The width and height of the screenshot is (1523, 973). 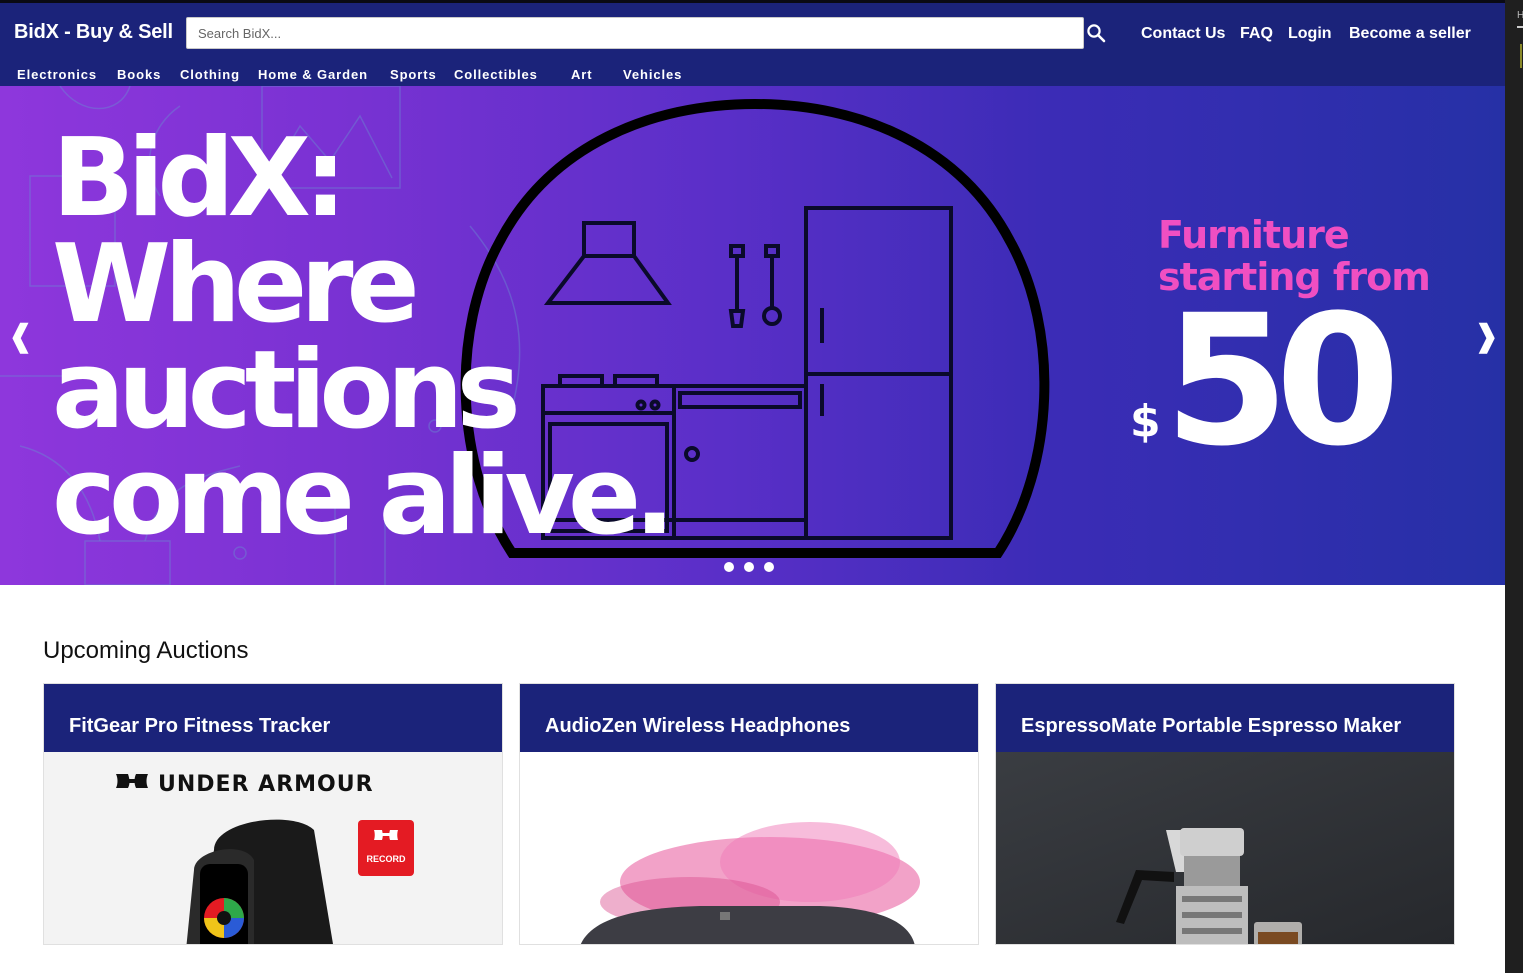 What do you see at coordinates (652, 74) in the screenshot?
I see `category-vehicles: Vehicles` at bounding box center [652, 74].